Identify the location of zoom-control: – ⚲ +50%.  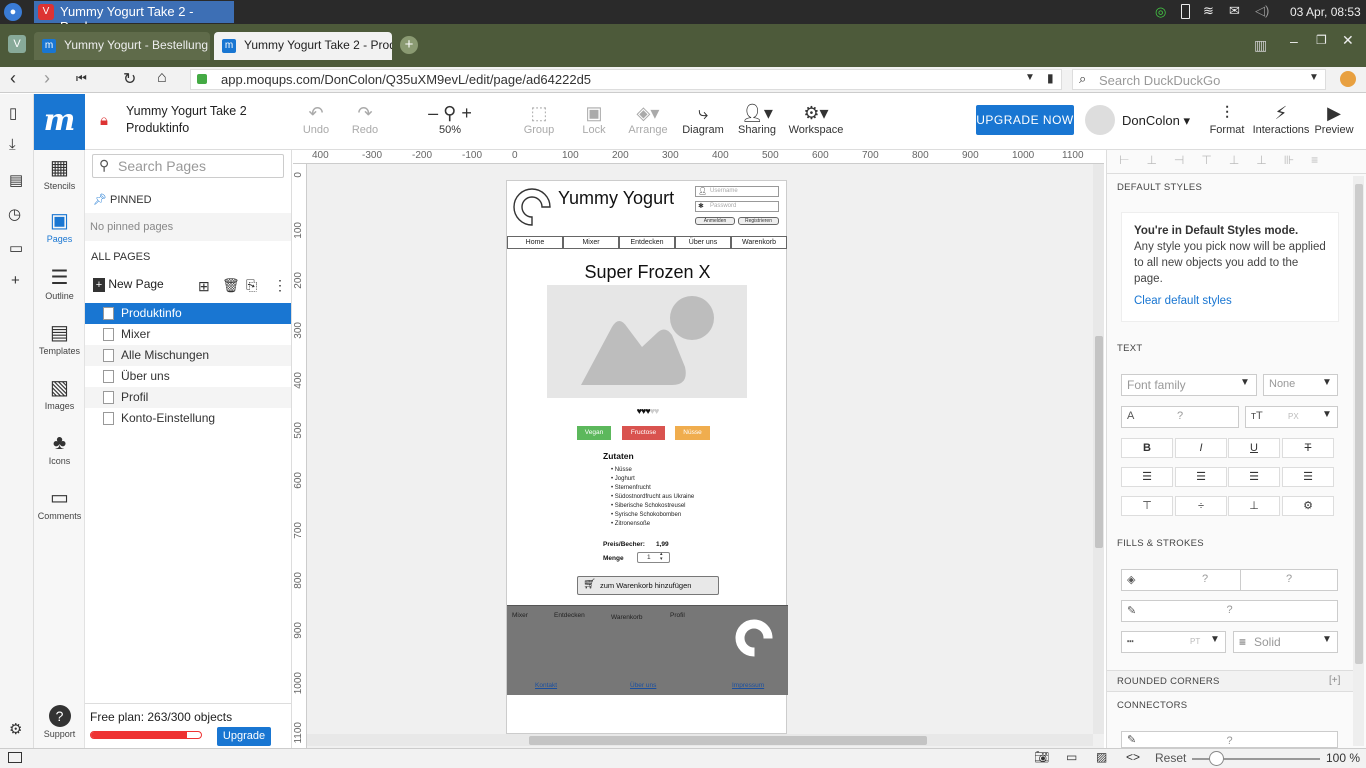
(450, 119).